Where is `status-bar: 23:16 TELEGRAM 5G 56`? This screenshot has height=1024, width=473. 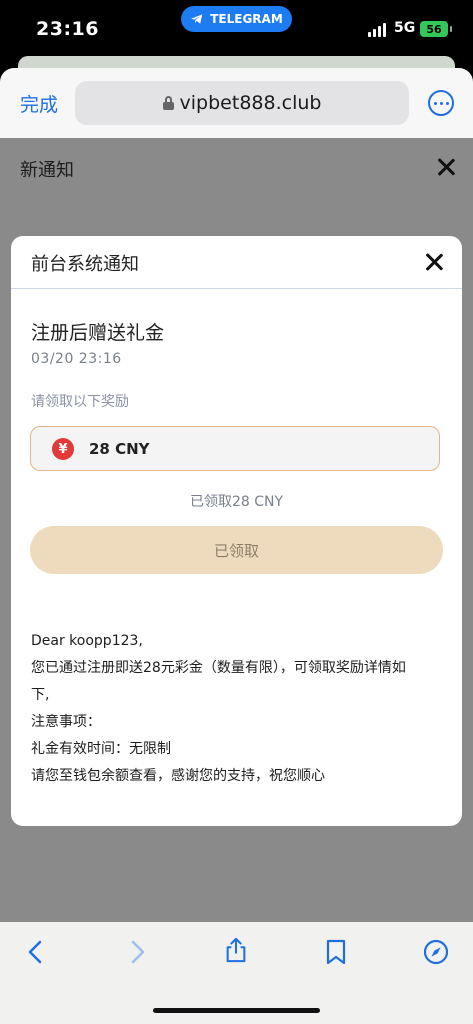 status-bar: 23:16 TELEGRAM 5G 56 is located at coordinates (236, 32).